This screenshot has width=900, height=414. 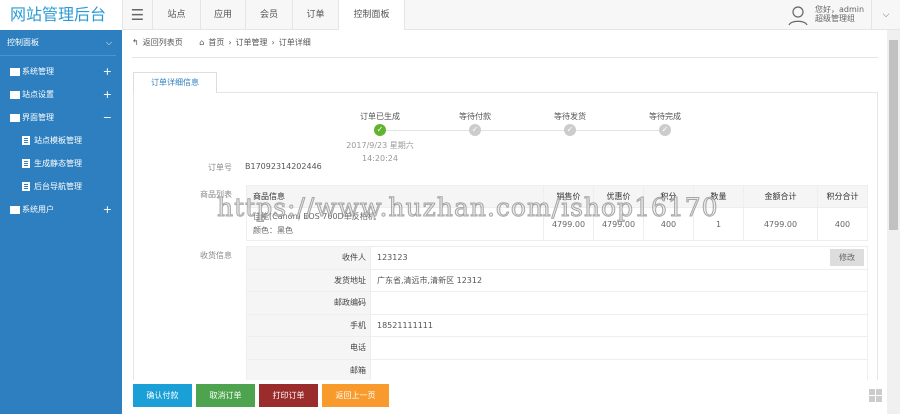 What do you see at coordinates (875, 395) in the screenshot?
I see `grid-icon` at bounding box center [875, 395].